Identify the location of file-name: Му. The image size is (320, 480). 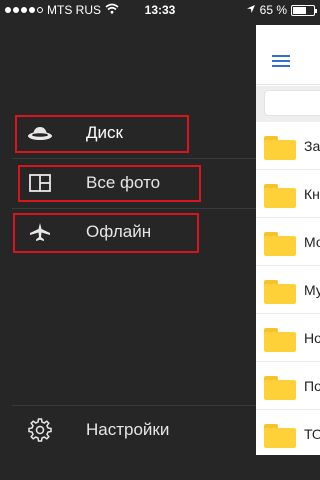
(312, 290).